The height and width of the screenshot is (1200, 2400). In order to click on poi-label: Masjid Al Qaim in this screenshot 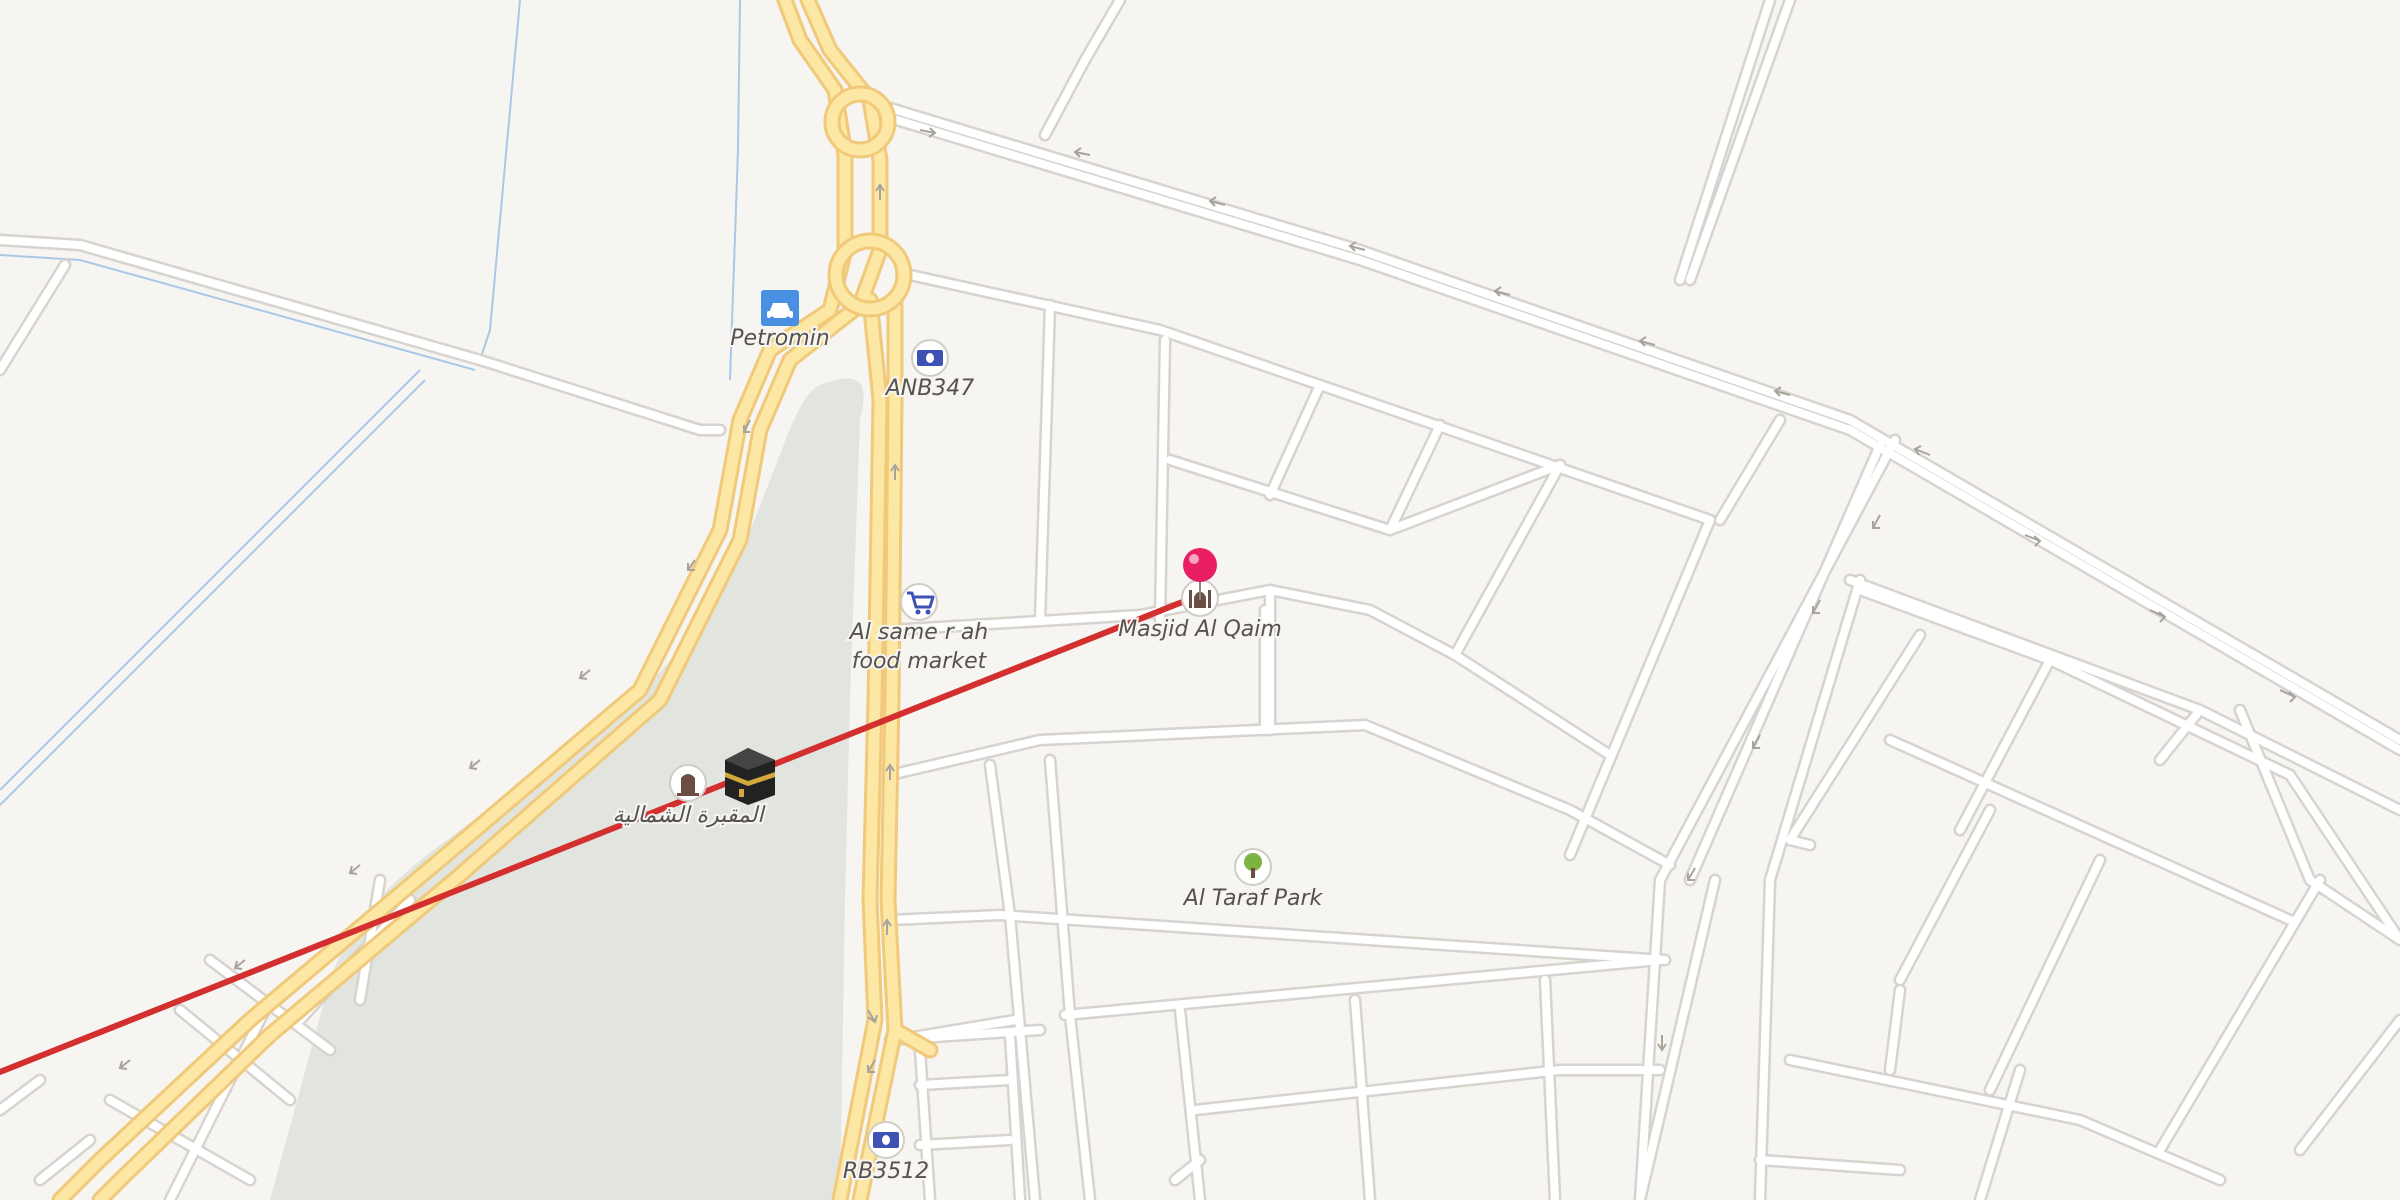, I will do `click(1200, 629)`.